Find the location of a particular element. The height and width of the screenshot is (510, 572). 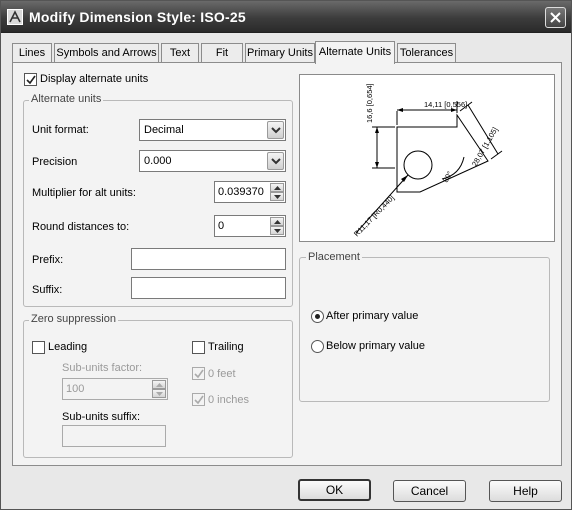

suffix-input is located at coordinates (208, 288).